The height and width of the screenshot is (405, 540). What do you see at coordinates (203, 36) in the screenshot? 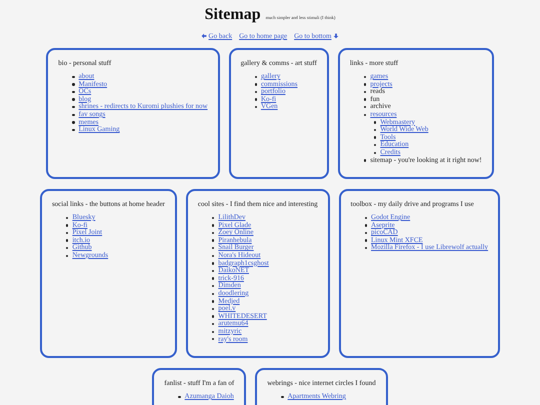
I see `arrow-left-icon` at bounding box center [203, 36].